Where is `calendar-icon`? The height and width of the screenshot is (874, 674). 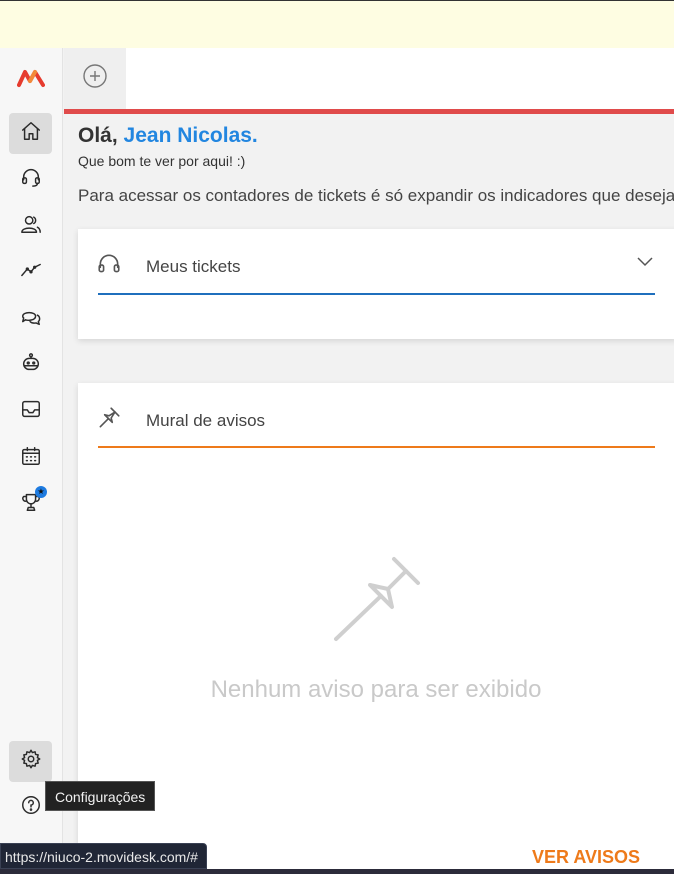 calendar-icon is located at coordinates (31, 458).